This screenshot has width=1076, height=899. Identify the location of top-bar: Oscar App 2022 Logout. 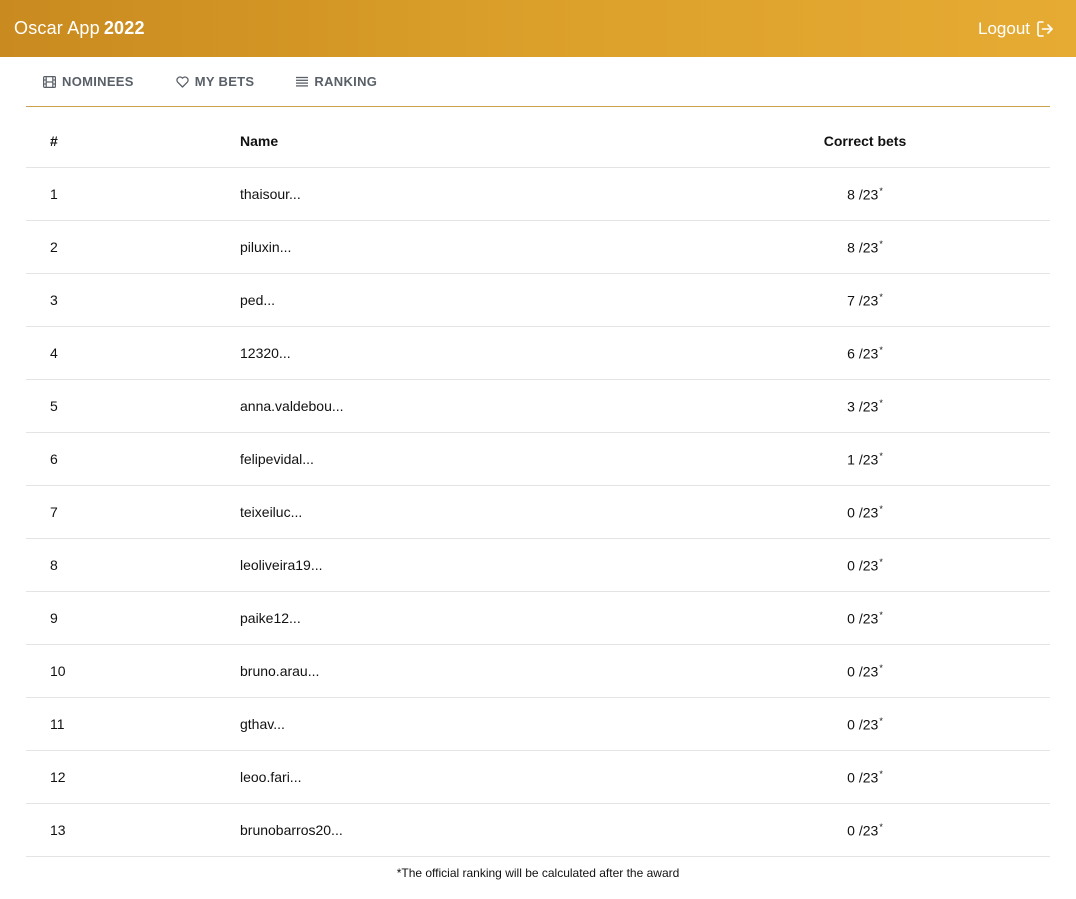
(538, 28).